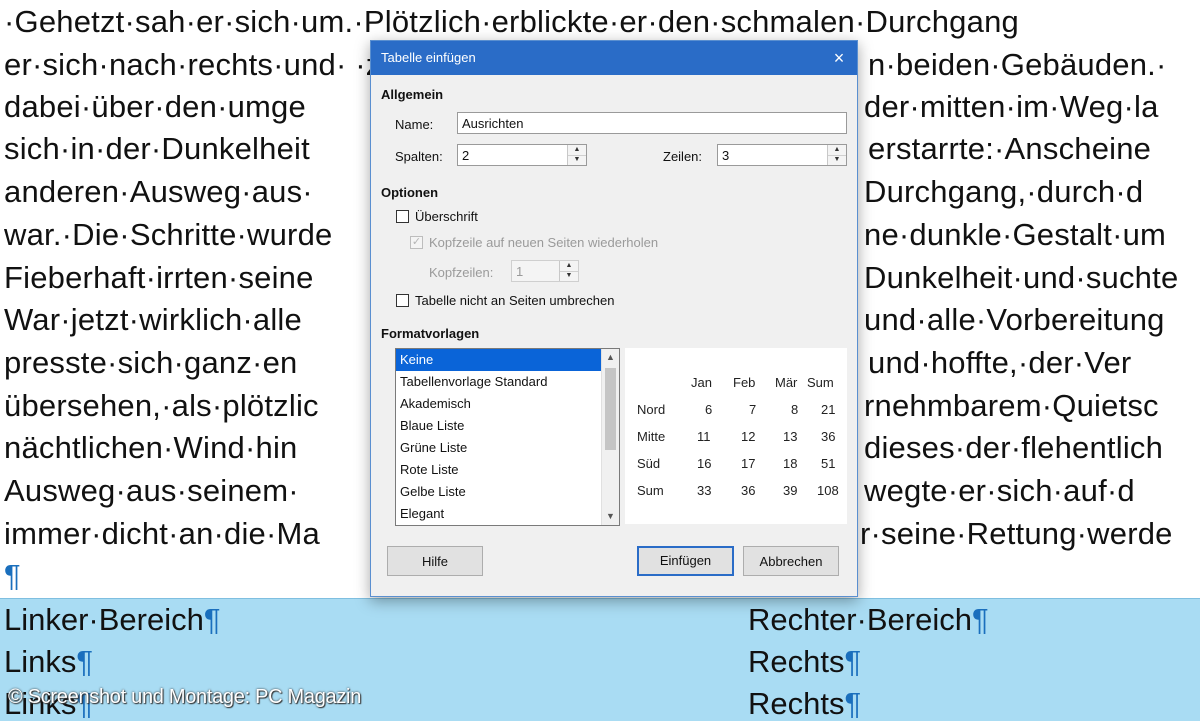  What do you see at coordinates (1000, 362) in the screenshot?
I see `text-line: und·hoffte,·der·Ver` at bounding box center [1000, 362].